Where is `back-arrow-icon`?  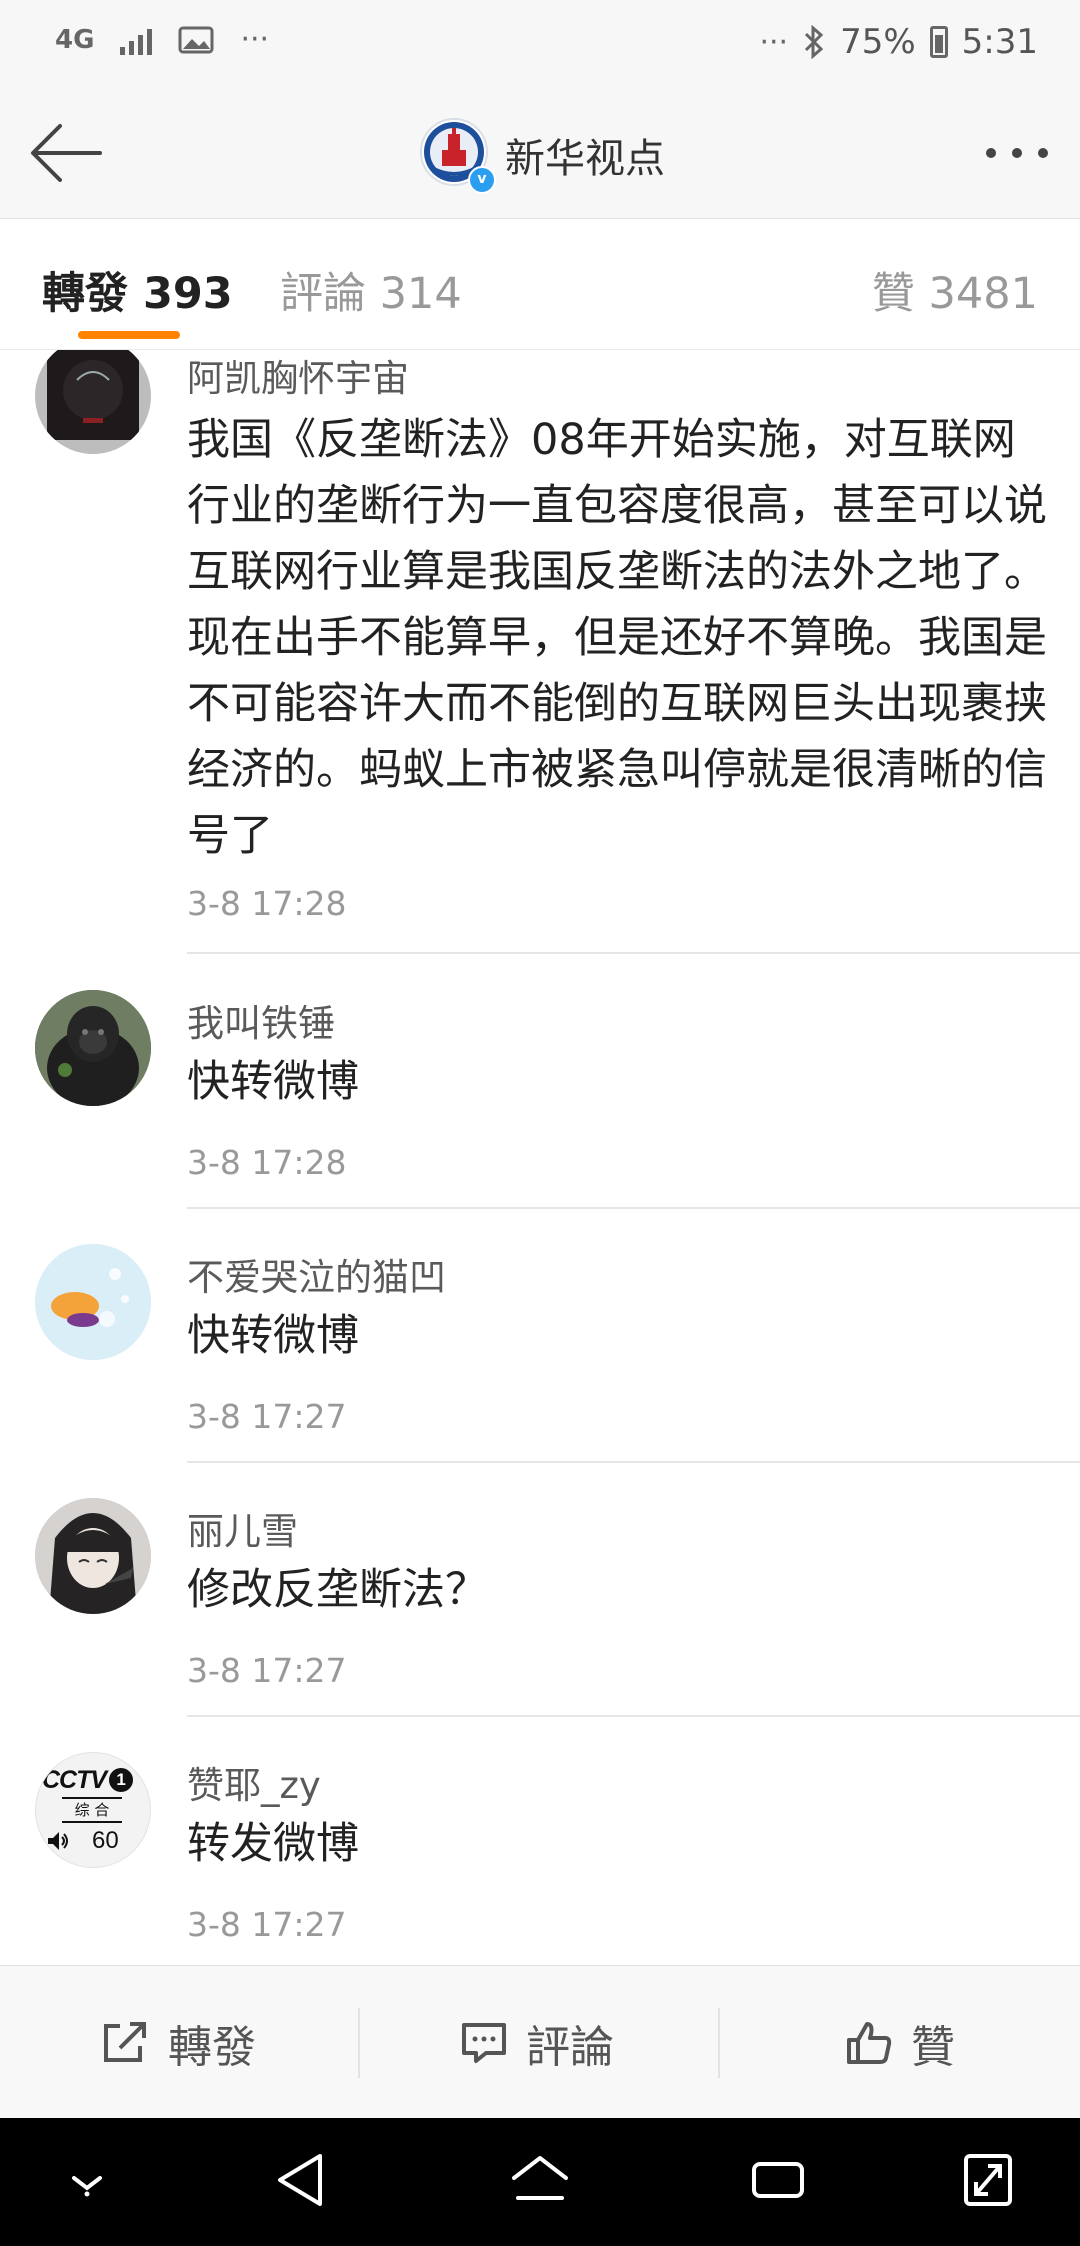
back-arrow-icon is located at coordinates (66, 153).